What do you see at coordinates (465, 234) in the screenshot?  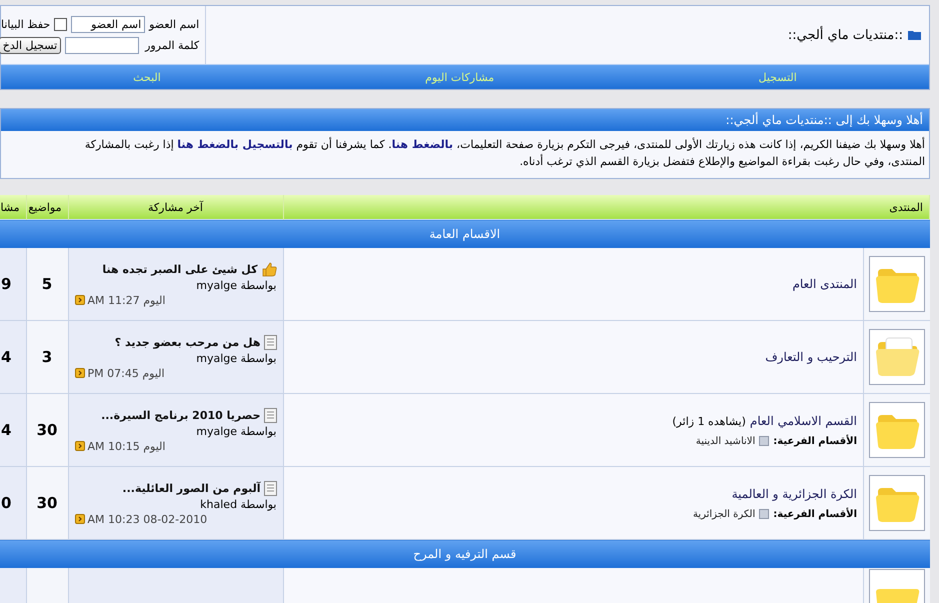 I see `category-bar: الاقسام العامة` at bounding box center [465, 234].